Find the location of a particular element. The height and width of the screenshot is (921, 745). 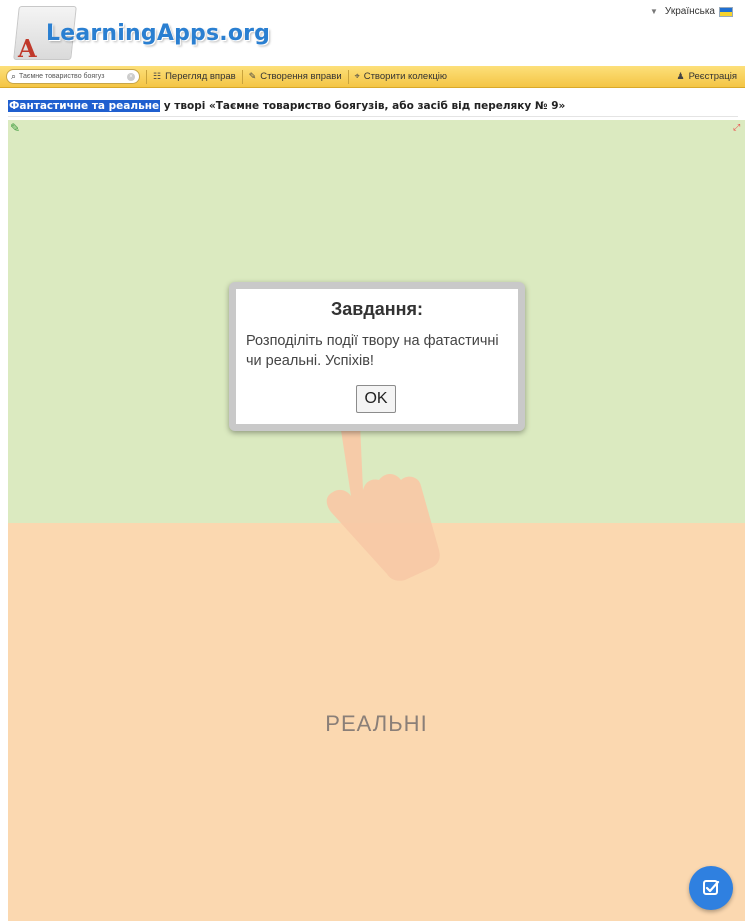

learningapps-logo: A LearningApps.org is located at coordinates (141, 33).